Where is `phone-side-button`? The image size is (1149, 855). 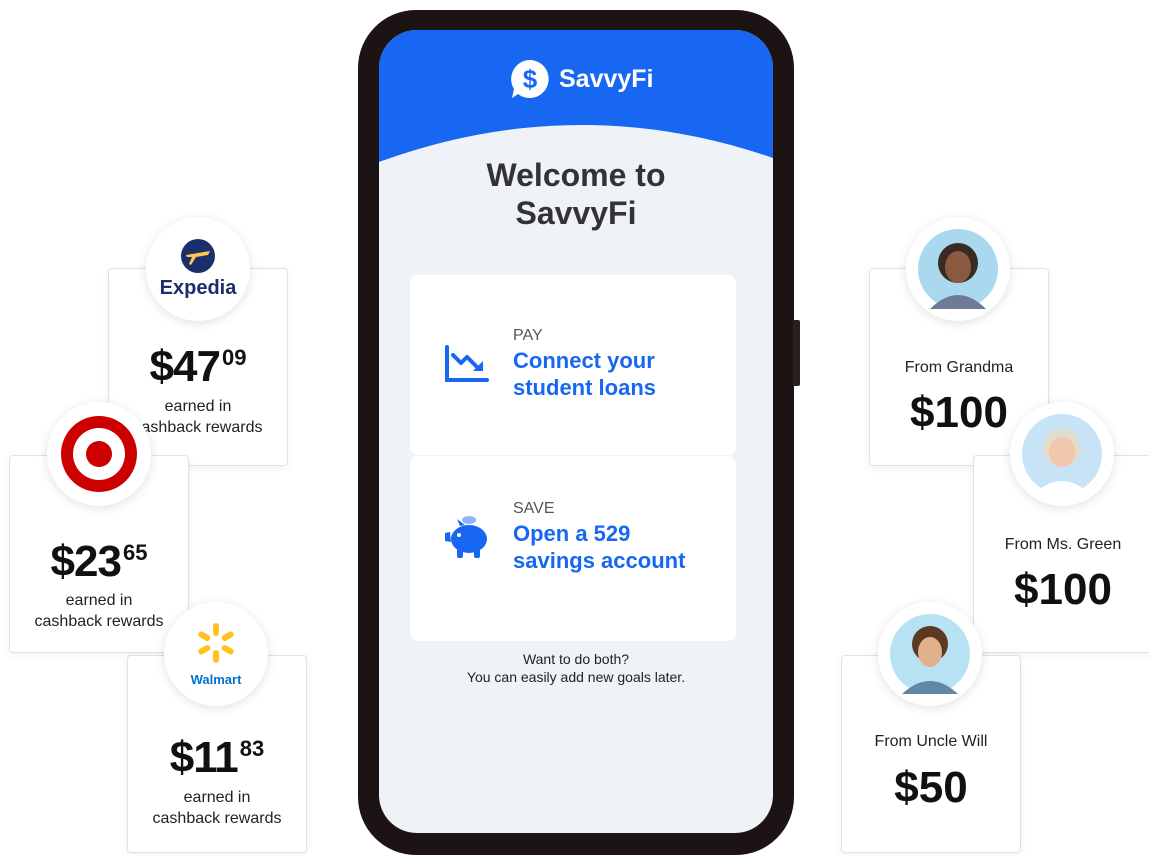
phone-side-button is located at coordinates (796, 353).